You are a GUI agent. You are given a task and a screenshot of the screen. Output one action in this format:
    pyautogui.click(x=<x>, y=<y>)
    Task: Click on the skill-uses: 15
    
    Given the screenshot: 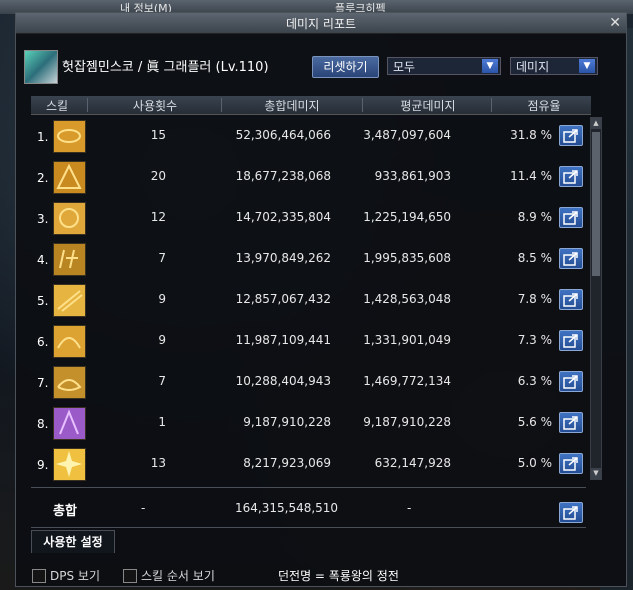 What is the action you would take?
    pyautogui.click(x=158, y=135)
    